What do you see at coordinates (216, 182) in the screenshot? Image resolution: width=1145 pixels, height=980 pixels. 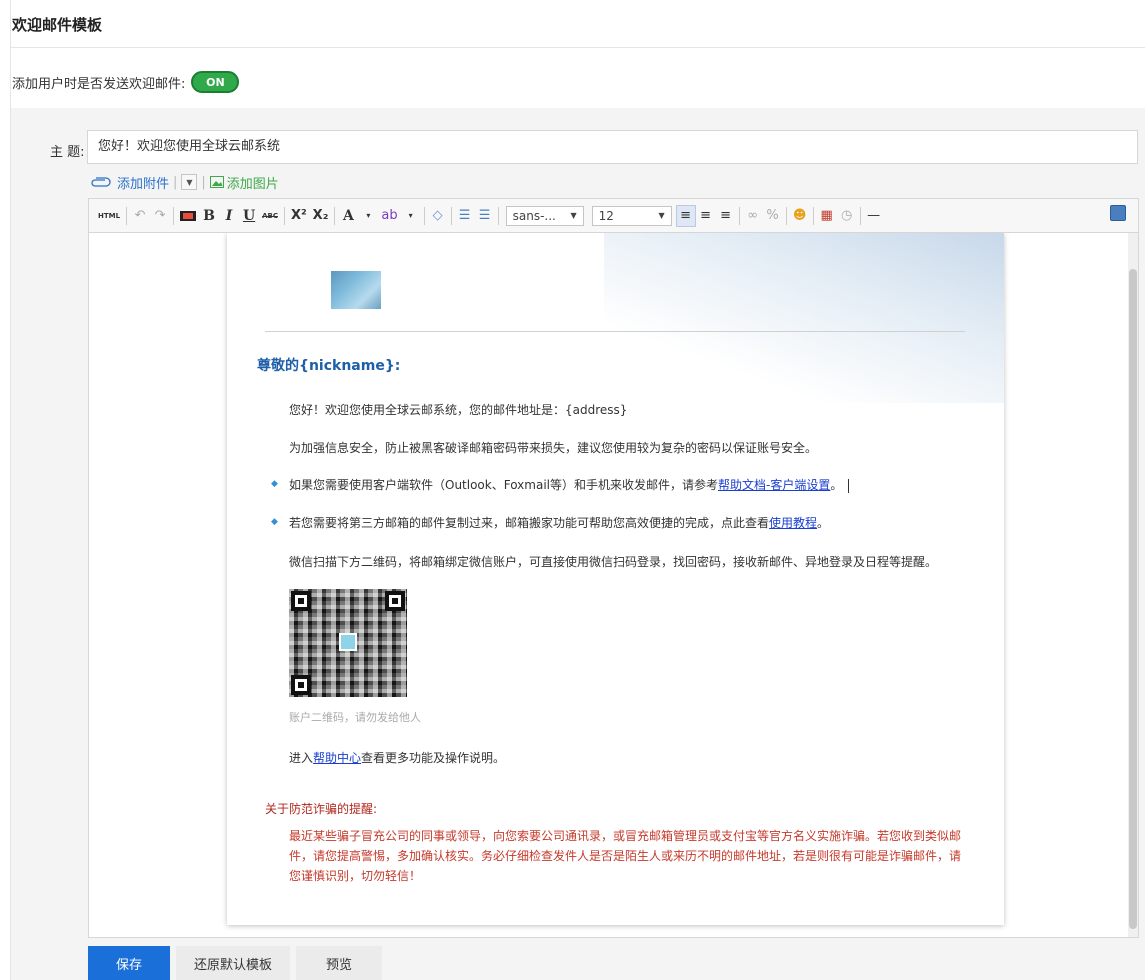 I see `image-icon` at bounding box center [216, 182].